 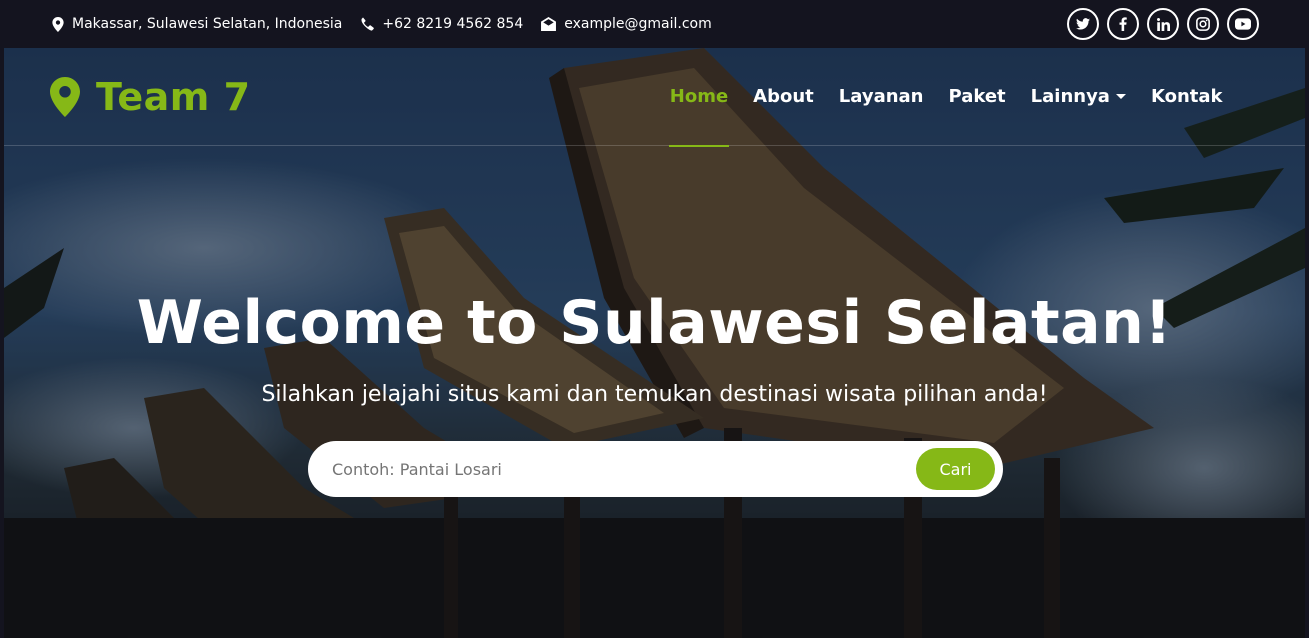 I want to click on email-text: example@gmail.com, so click(x=638, y=24).